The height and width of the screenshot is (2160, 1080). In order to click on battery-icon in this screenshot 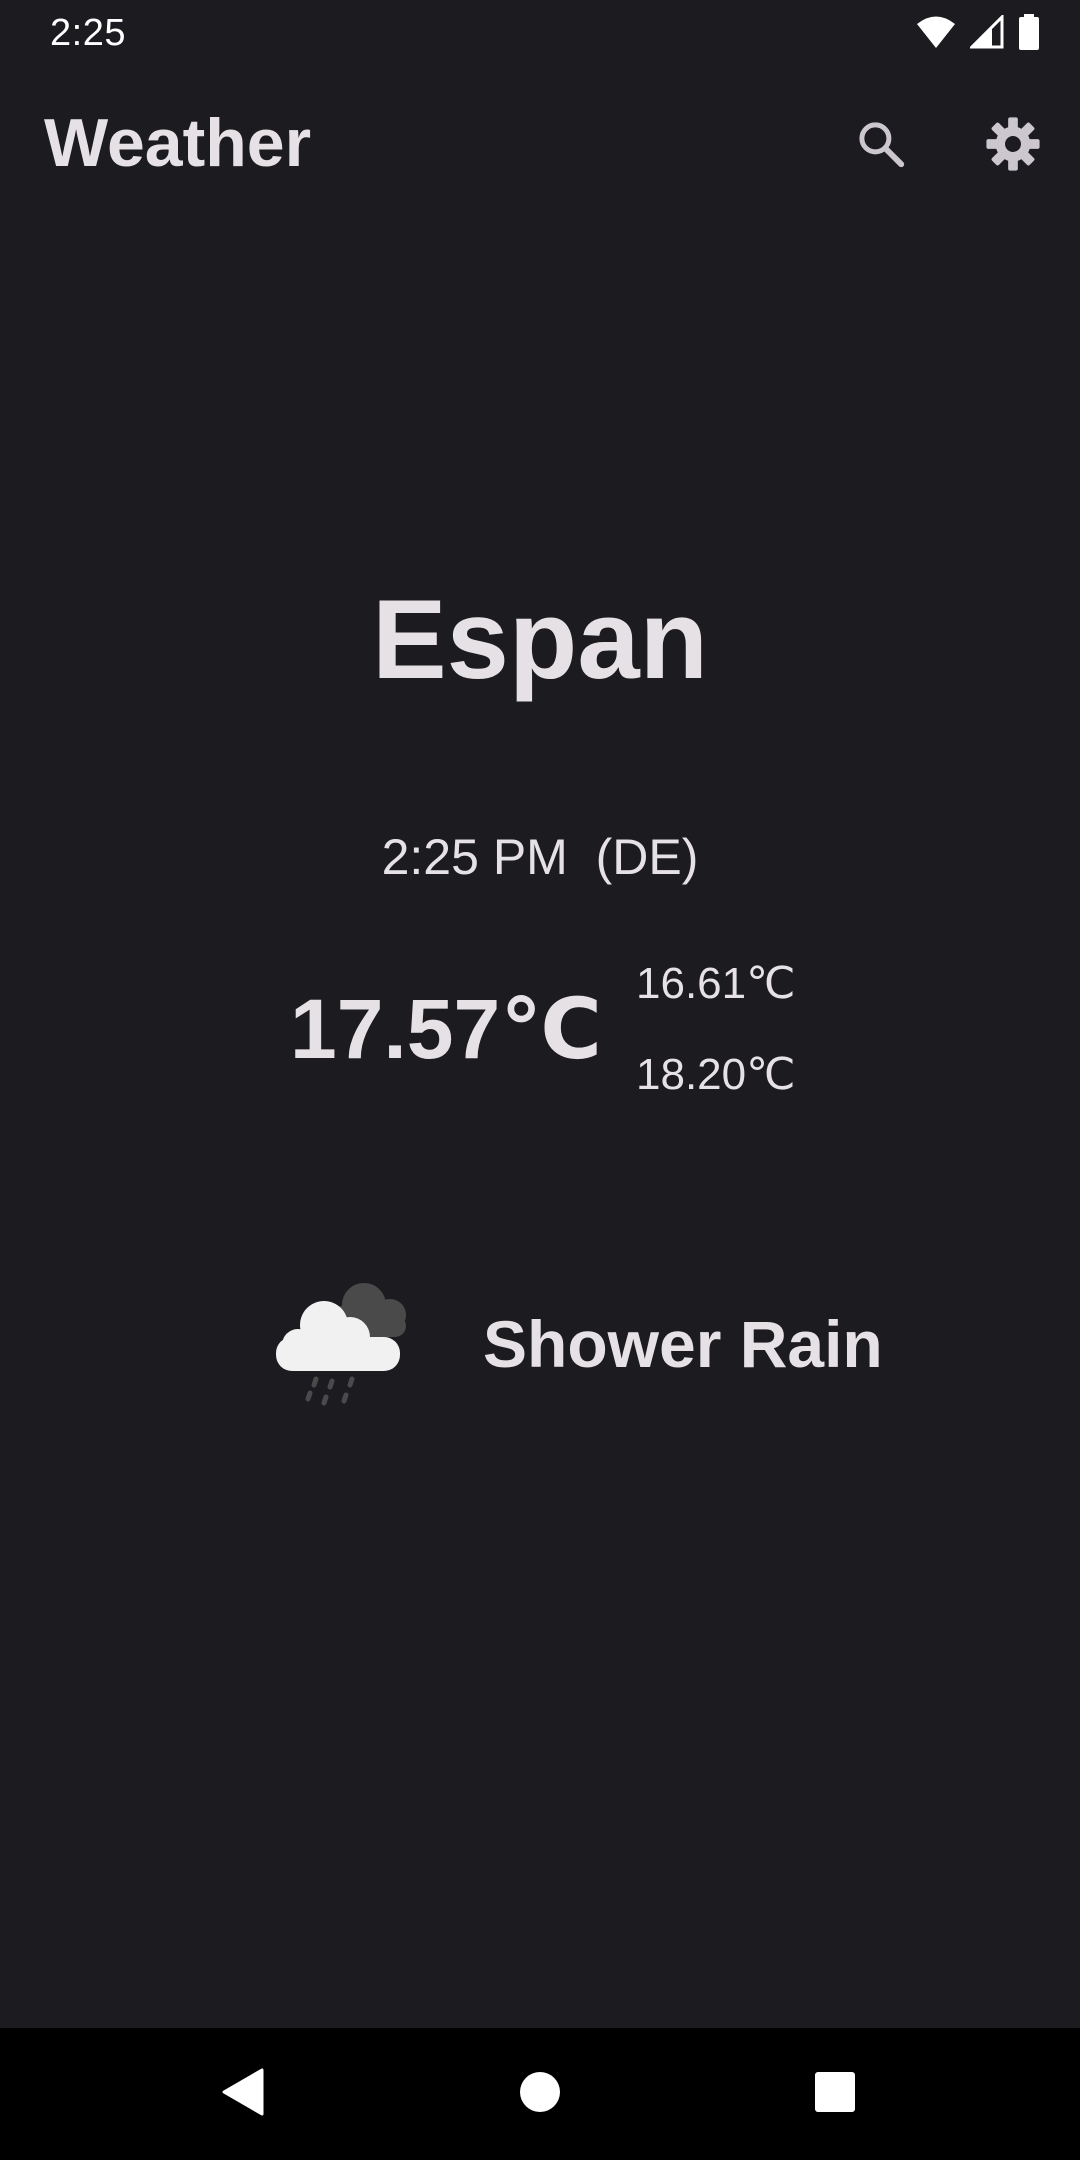, I will do `click(1029, 34)`.